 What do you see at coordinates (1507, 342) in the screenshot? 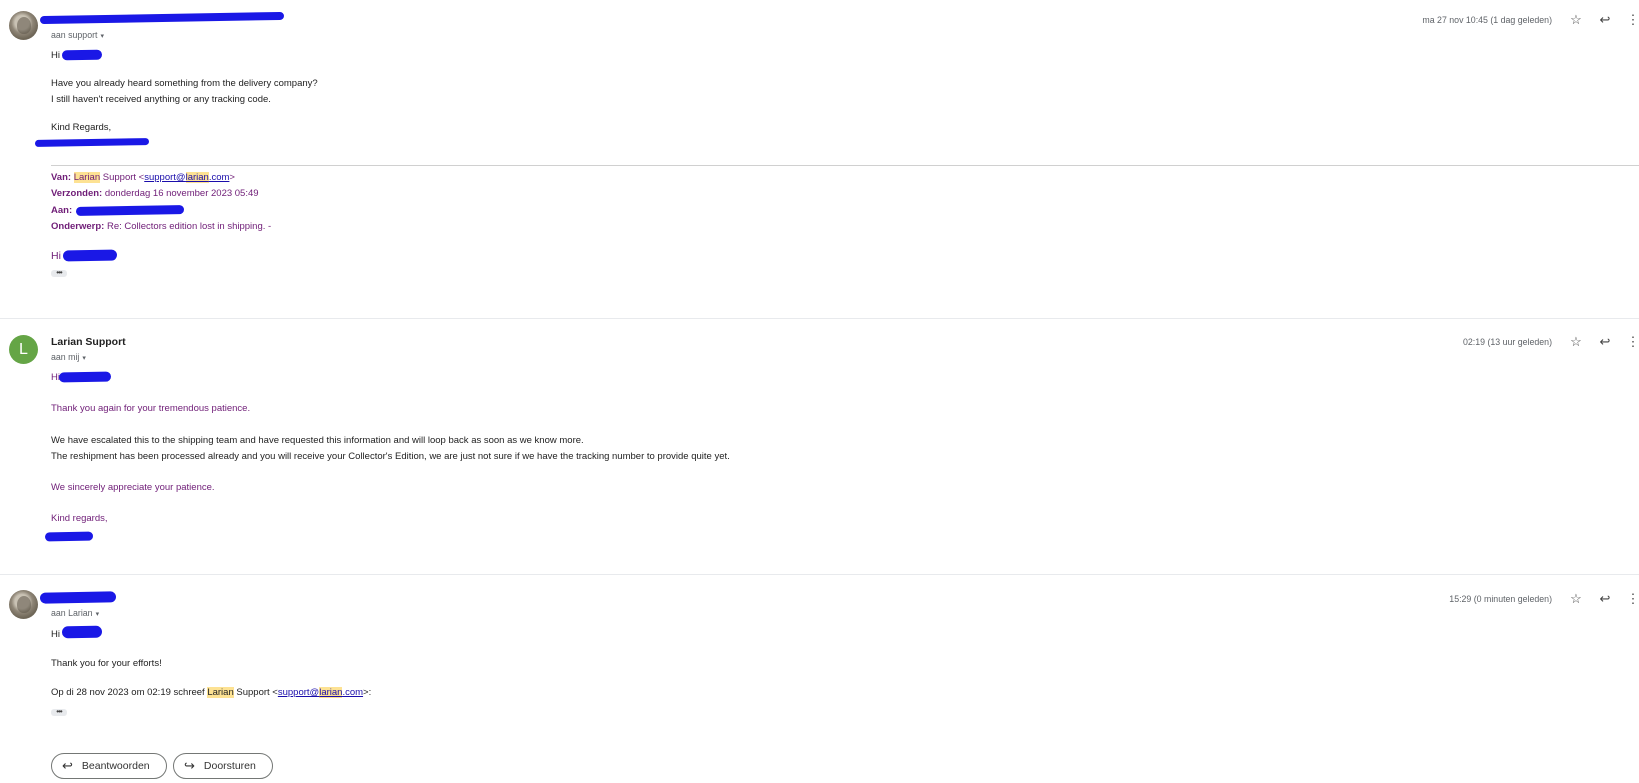
I see `message-date: 02:19 (13 uur geleden)` at bounding box center [1507, 342].